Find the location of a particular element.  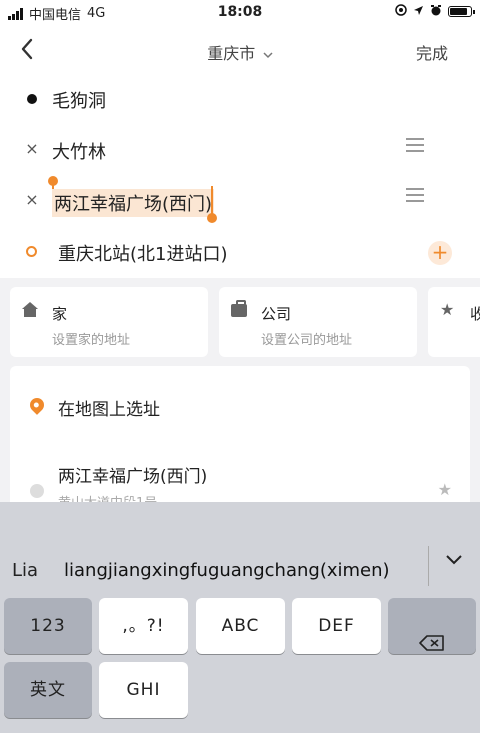

home-card: 家 设置家的地址 is located at coordinates (109, 322).